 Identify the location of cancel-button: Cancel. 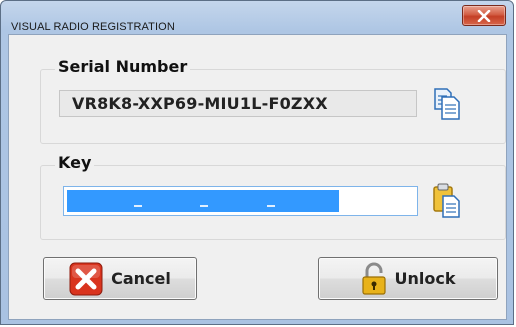
(120, 278).